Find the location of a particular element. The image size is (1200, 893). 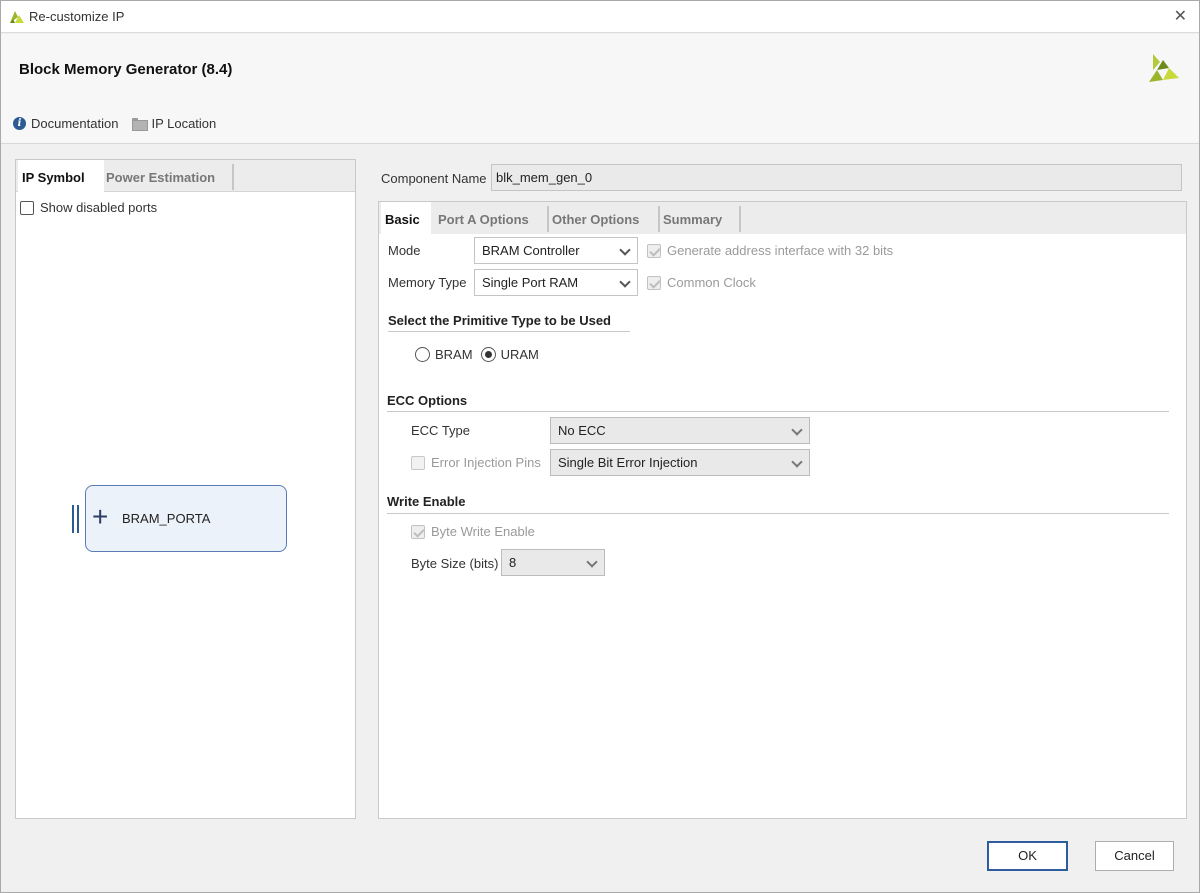

bram-radio is located at coordinates (422, 354).